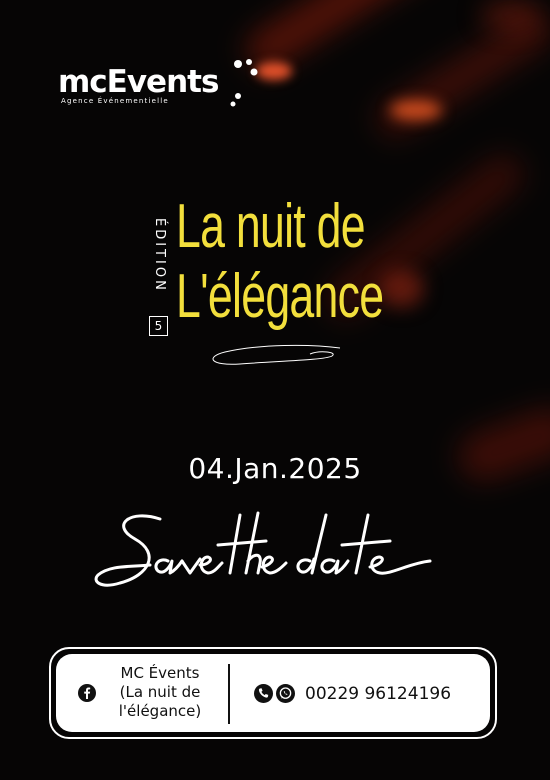 The width and height of the screenshot is (550, 780). What do you see at coordinates (229, 694) in the screenshot?
I see `card-divider` at bounding box center [229, 694].